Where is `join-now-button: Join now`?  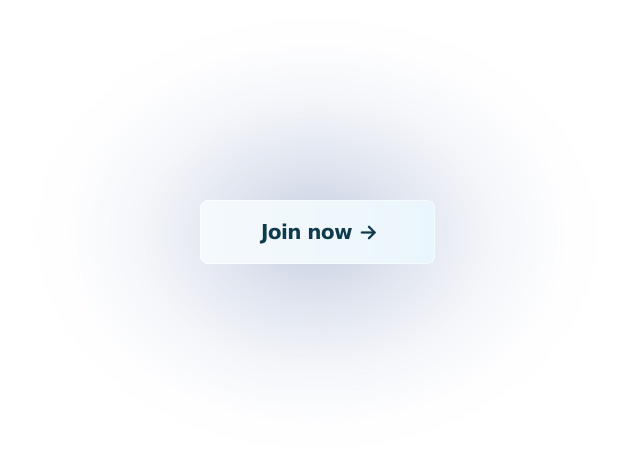 join-now-button: Join now is located at coordinates (317, 232).